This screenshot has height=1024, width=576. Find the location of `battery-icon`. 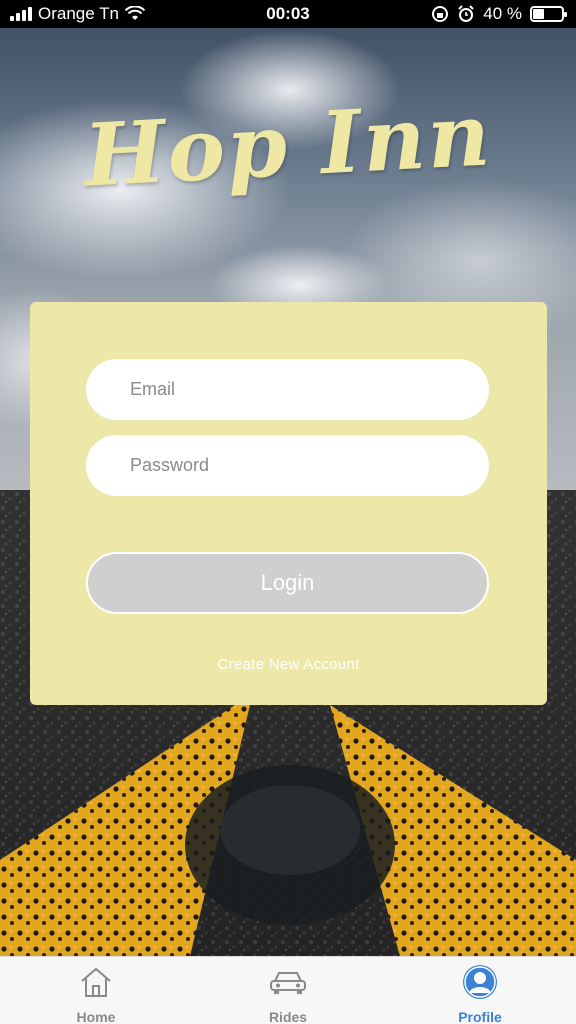

battery-icon is located at coordinates (548, 14).